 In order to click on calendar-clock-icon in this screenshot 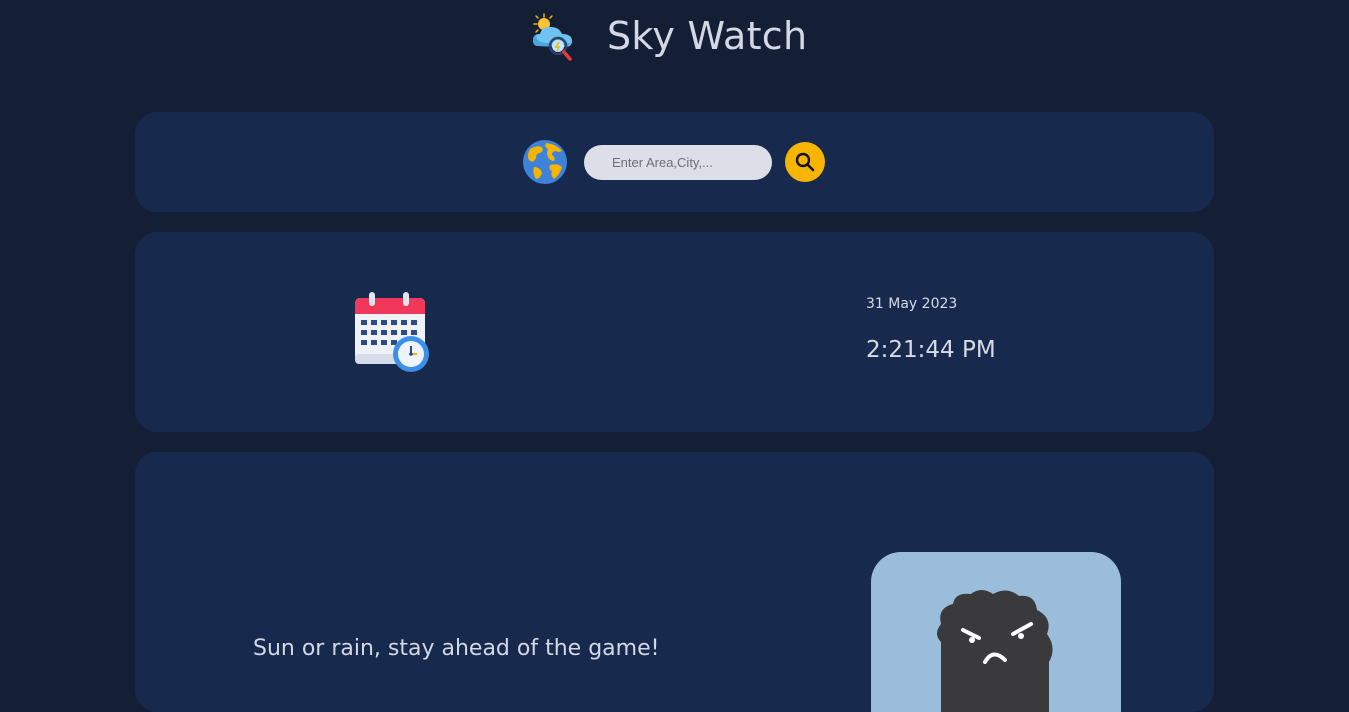, I will do `click(393, 332)`.